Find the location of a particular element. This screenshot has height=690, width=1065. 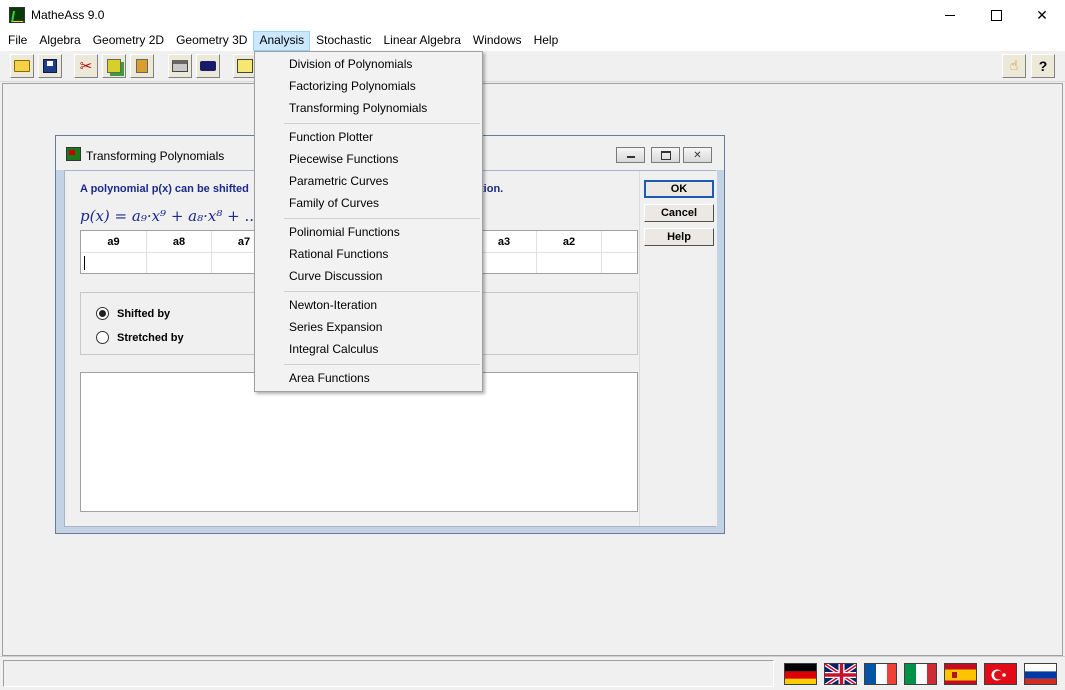

menu-file: File is located at coordinates (17, 41).